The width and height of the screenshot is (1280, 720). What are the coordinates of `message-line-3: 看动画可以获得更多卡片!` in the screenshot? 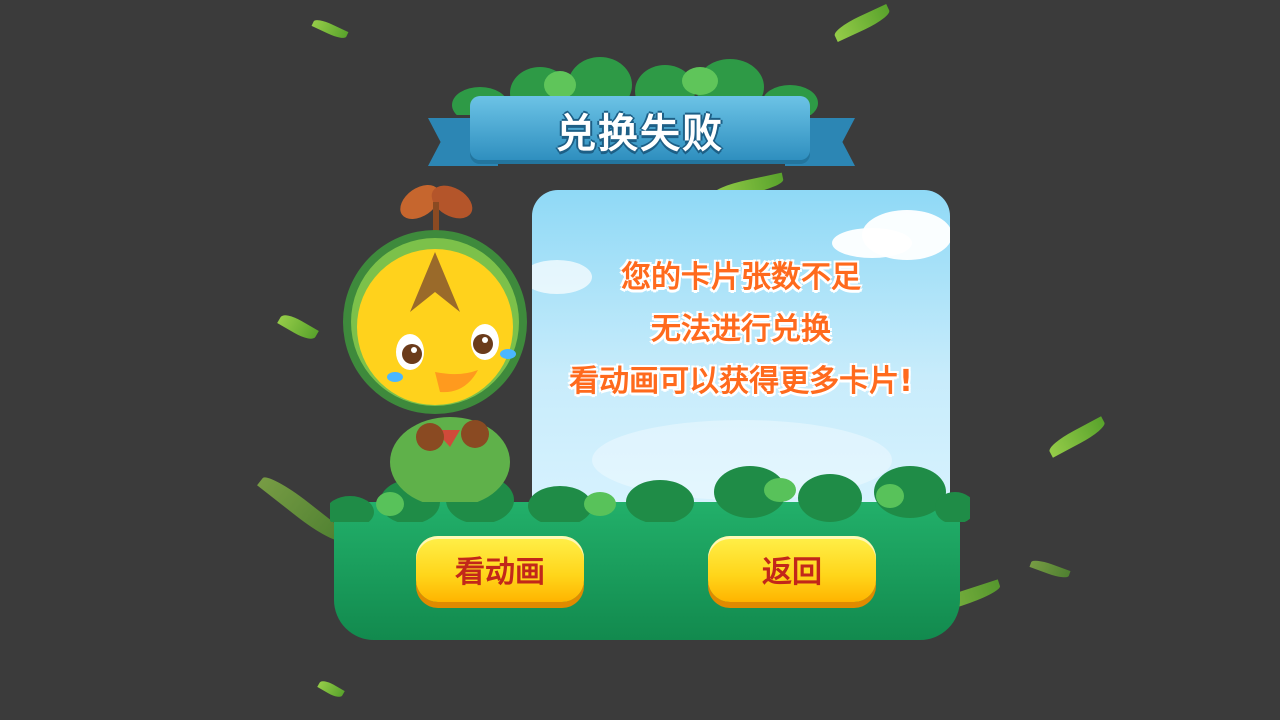 It's located at (741, 381).